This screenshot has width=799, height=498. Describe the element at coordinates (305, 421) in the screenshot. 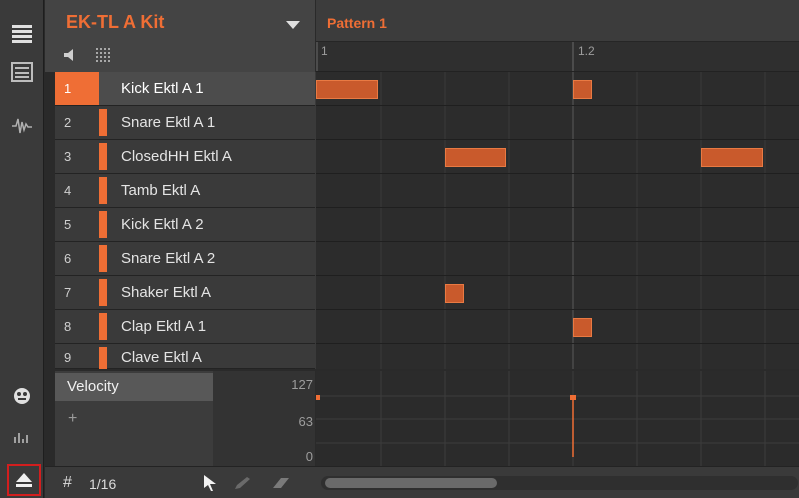

I see `scale-mid: 63` at that location.